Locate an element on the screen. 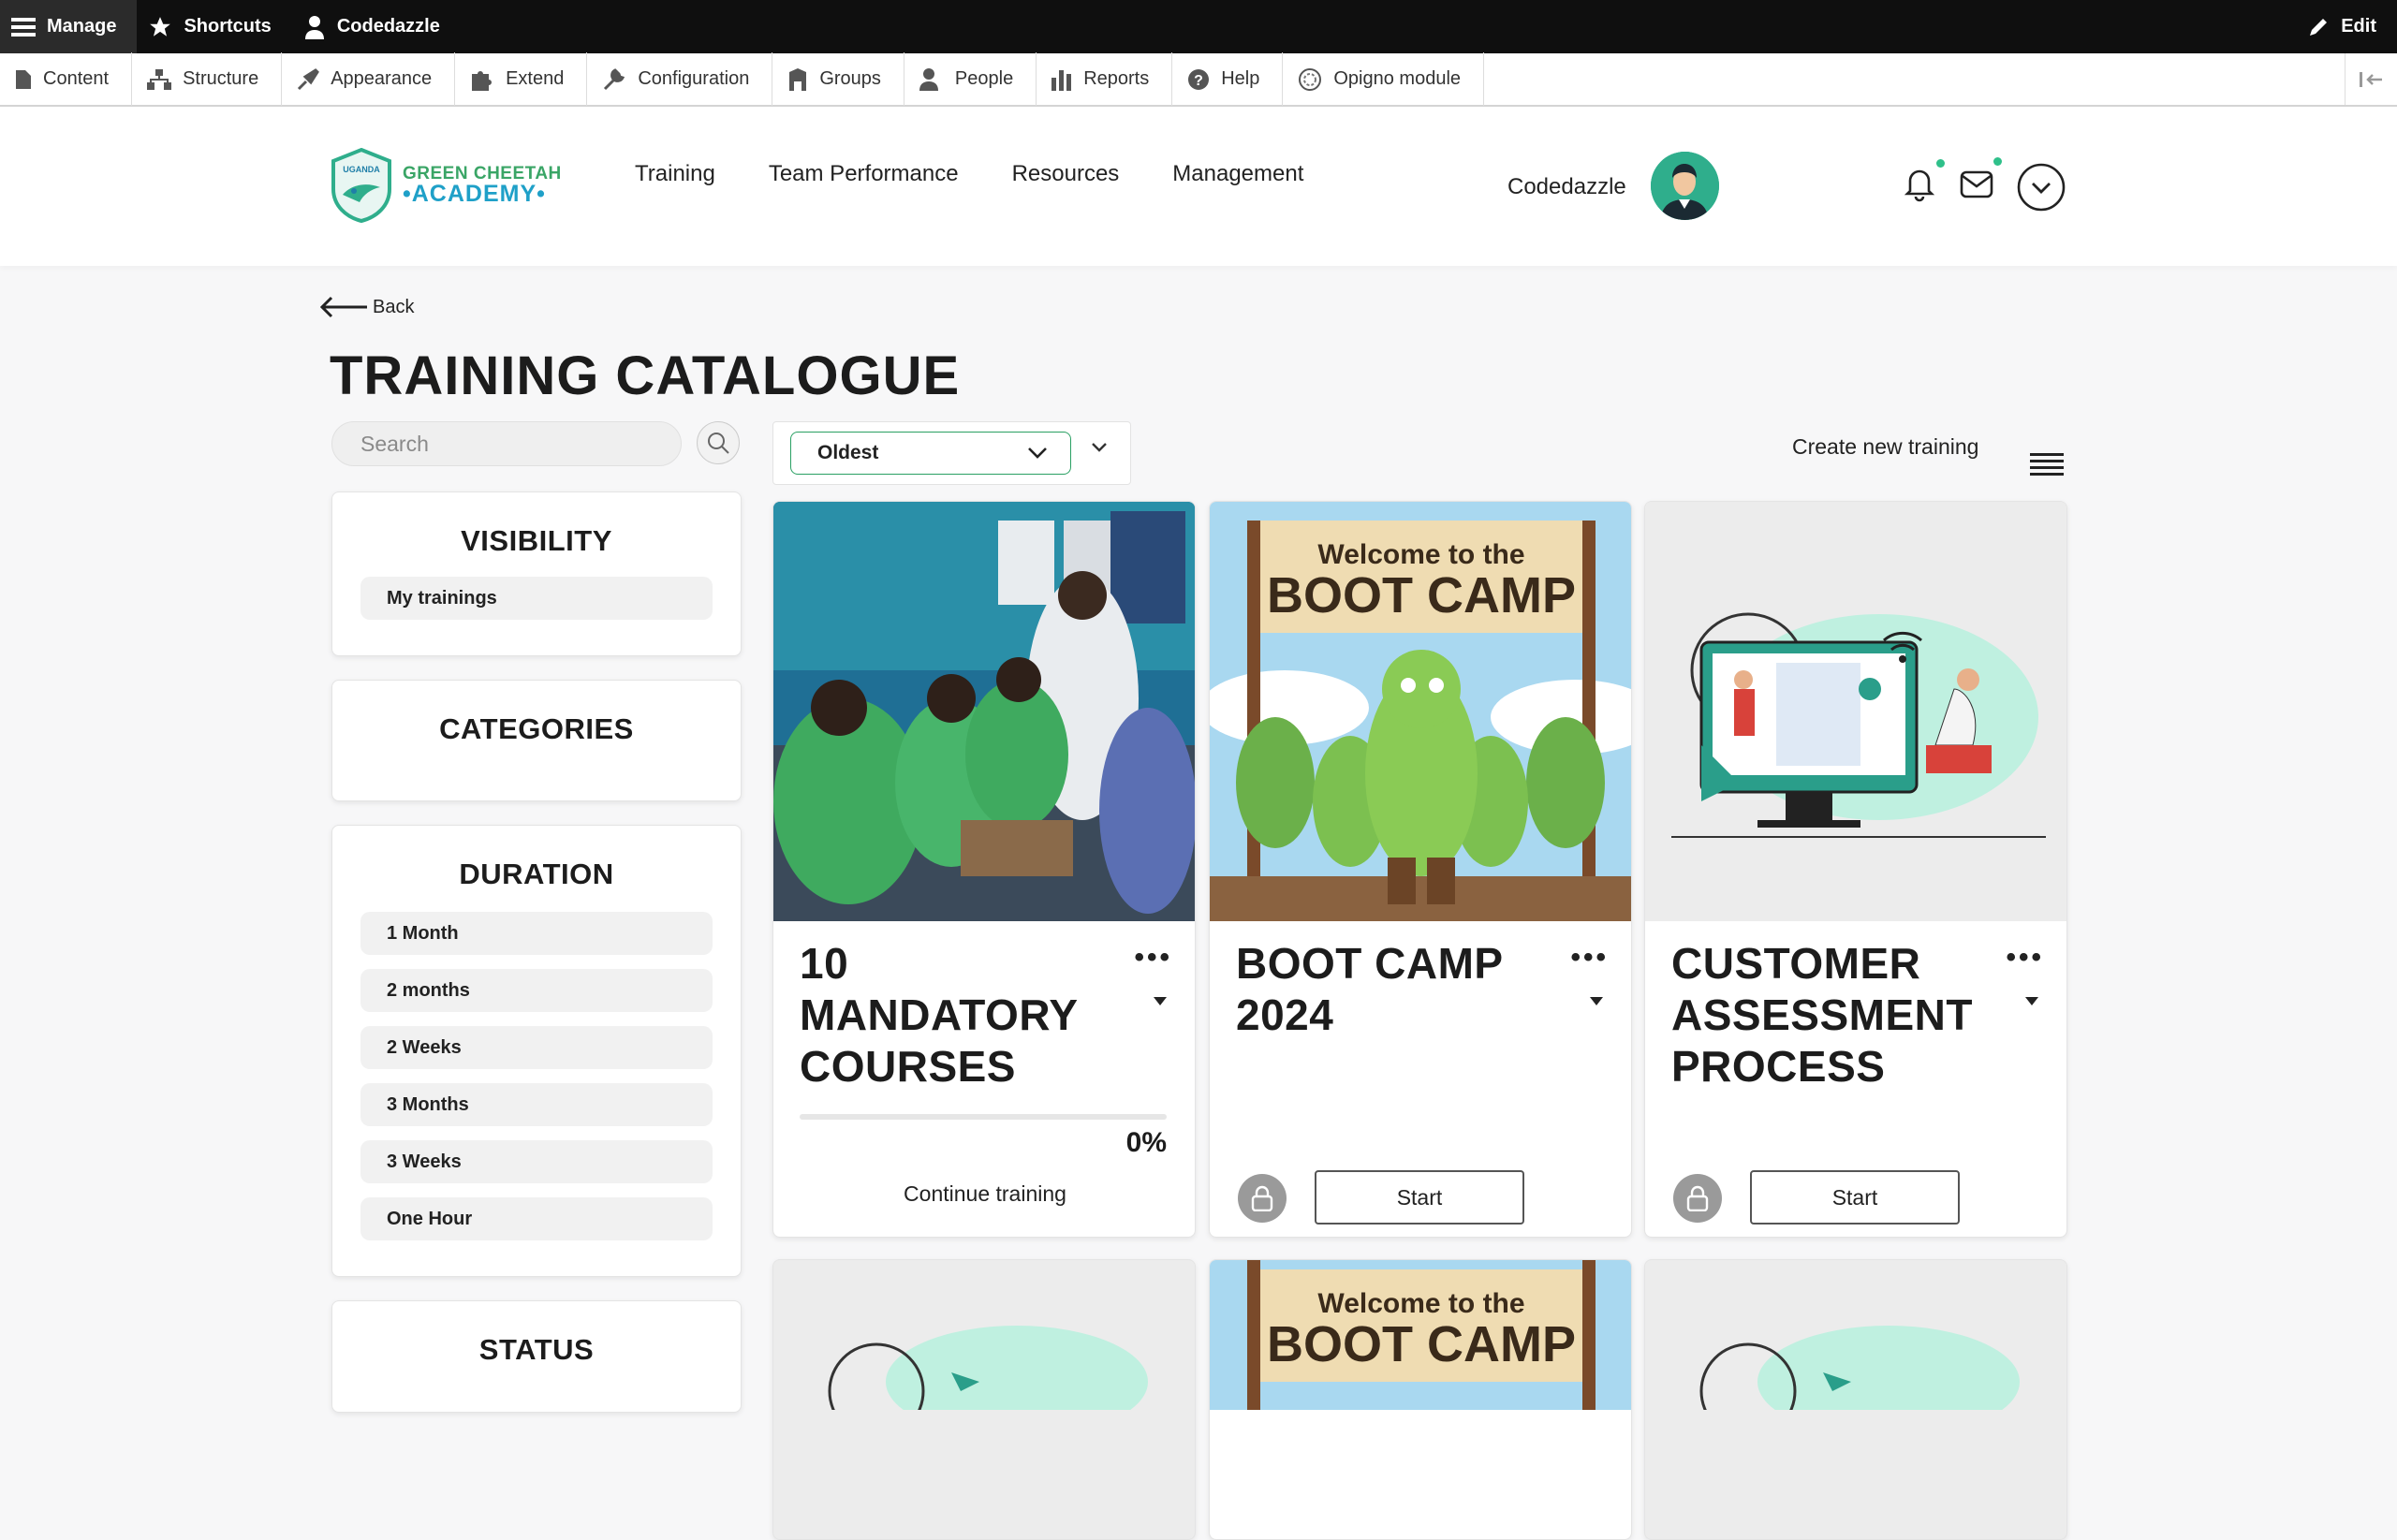 This screenshot has height=1540, width=2397. tray-label: Opigno module is located at coordinates (1397, 78).